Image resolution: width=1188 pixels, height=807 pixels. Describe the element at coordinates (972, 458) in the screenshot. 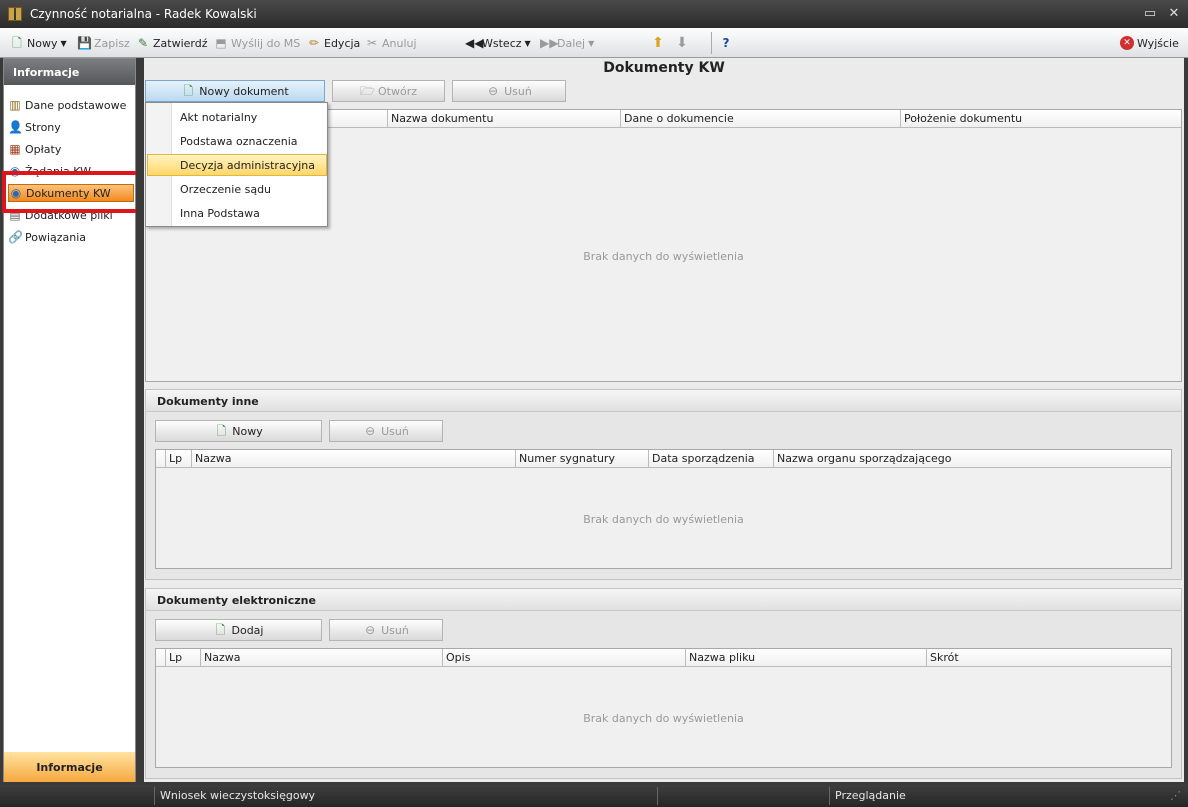

I see `column-header: Nazwa organu sporządzającego` at that location.